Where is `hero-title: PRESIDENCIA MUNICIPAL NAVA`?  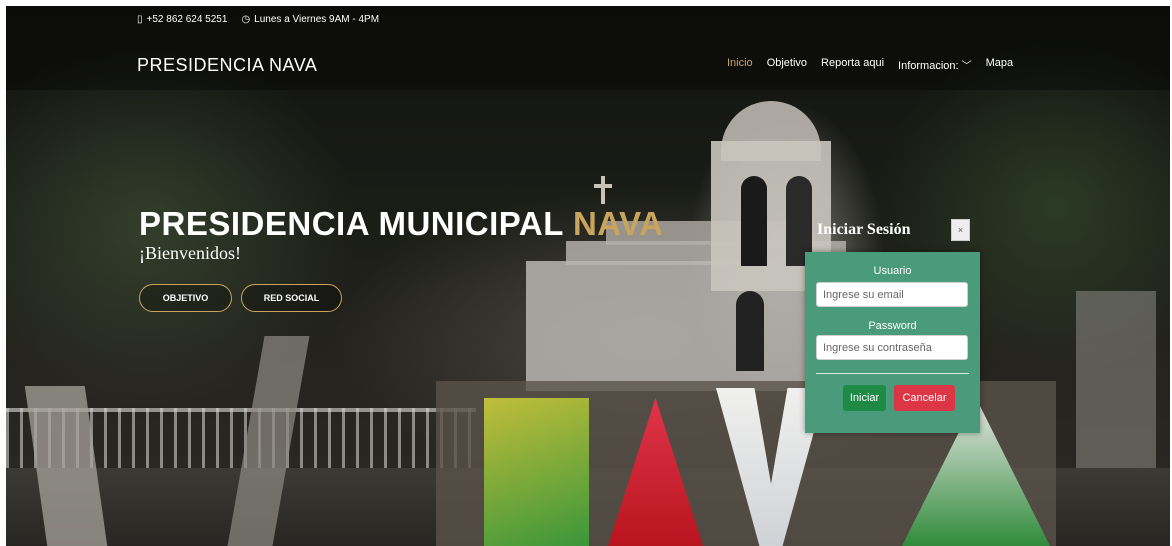
hero-title: PRESIDENCIA MUNICIPAL NAVA is located at coordinates (401, 224).